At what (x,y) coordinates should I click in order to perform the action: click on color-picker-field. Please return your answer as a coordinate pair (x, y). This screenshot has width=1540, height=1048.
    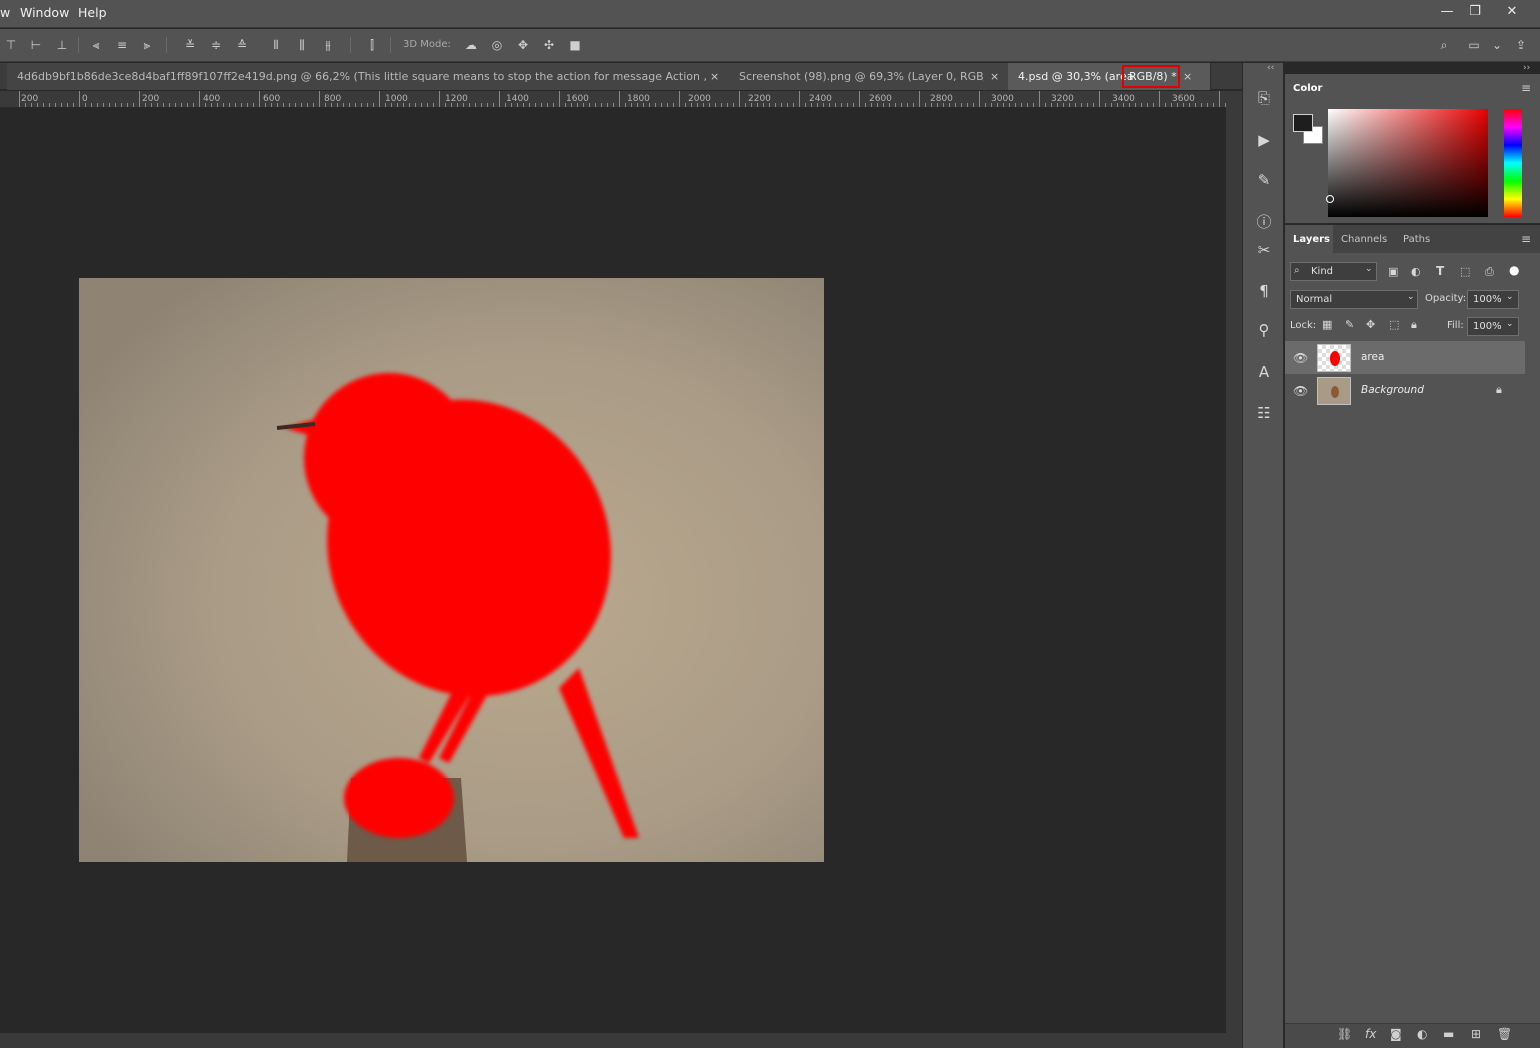
    Looking at the image, I should click on (1408, 163).